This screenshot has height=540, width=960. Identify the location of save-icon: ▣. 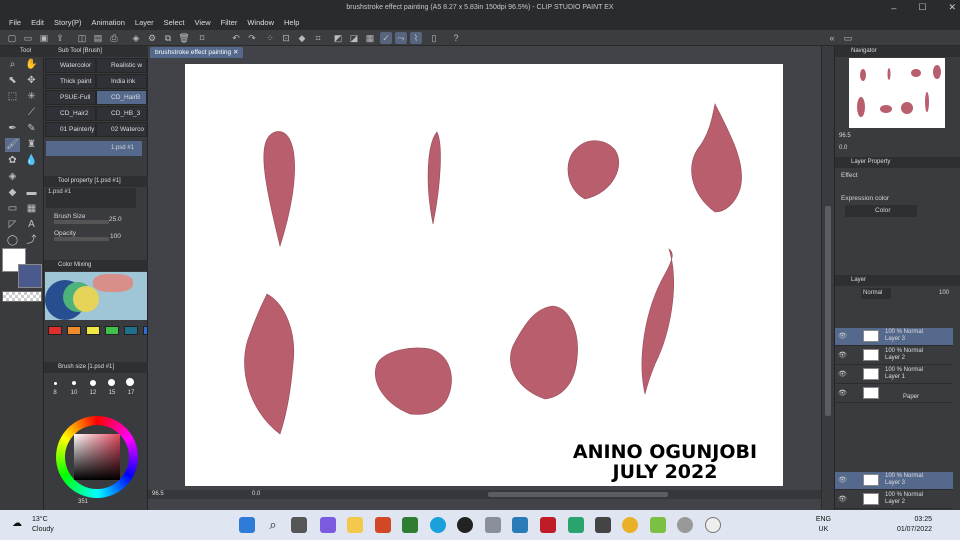
(44, 38).